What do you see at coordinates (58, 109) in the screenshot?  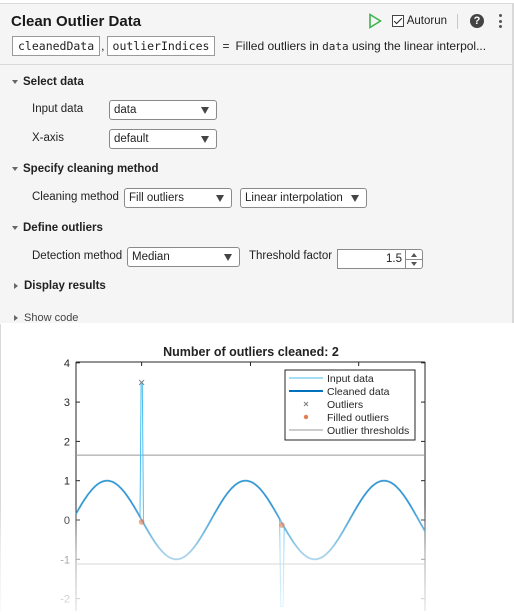 I see `input-data-label: Input data` at bounding box center [58, 109].